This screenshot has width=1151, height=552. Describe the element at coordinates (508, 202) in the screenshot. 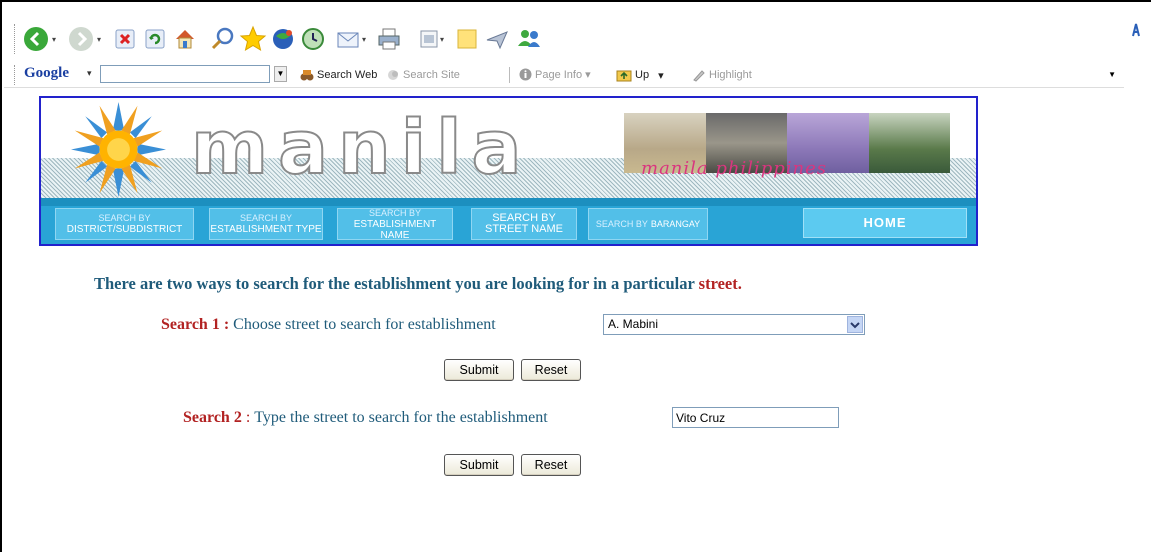

I see `nav-bar-stripe` at that location.